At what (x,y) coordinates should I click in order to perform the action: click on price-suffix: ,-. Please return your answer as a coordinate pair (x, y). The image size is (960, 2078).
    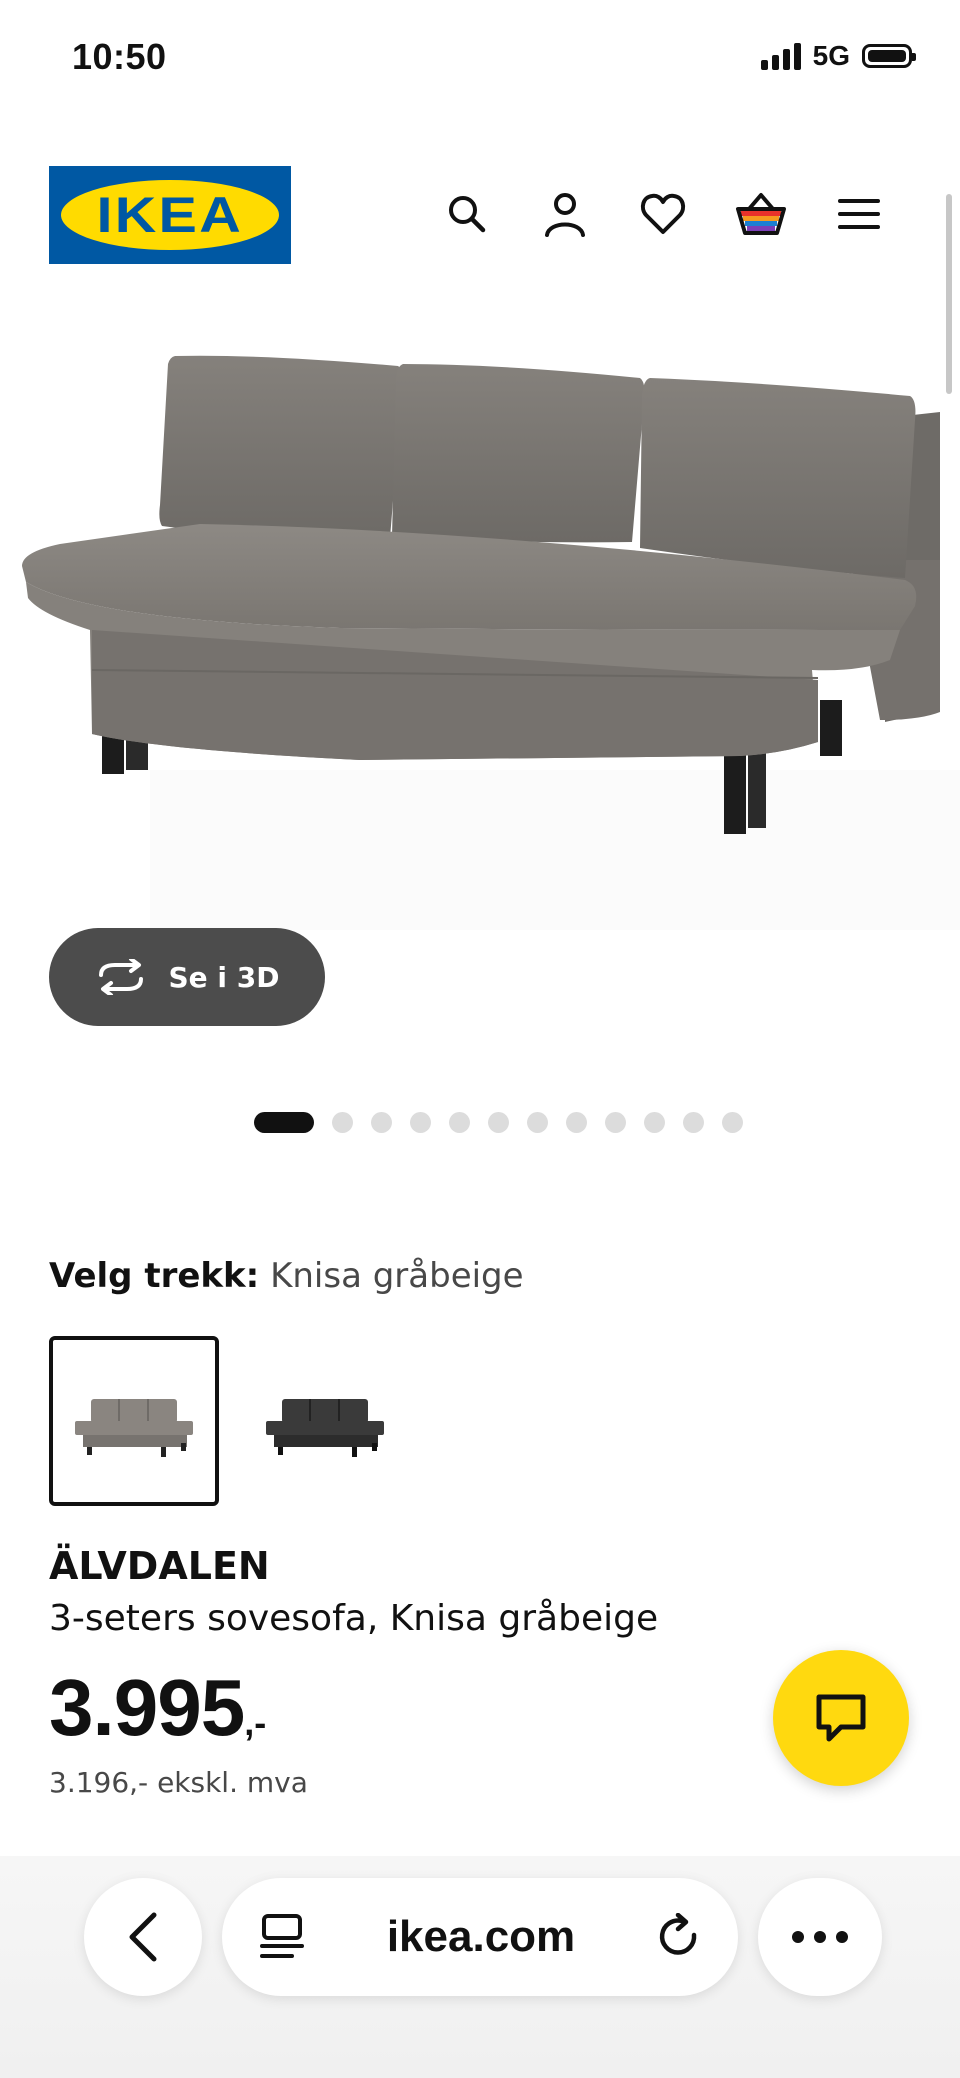
    Looking at the image, I should click on (255, 1722).